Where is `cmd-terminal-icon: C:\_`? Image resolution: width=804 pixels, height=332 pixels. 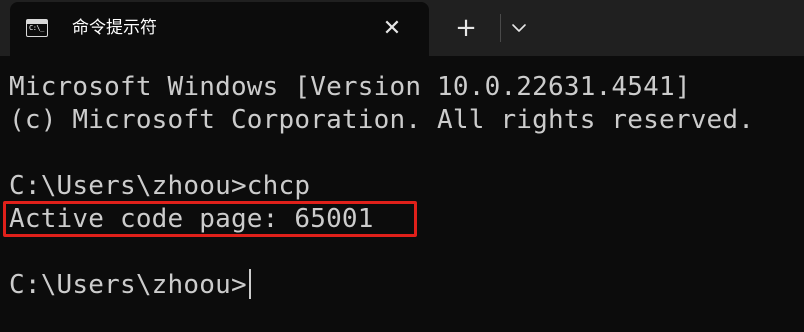
cmd-terminal-icon: C:\_ is located at coordinates (37, 28).